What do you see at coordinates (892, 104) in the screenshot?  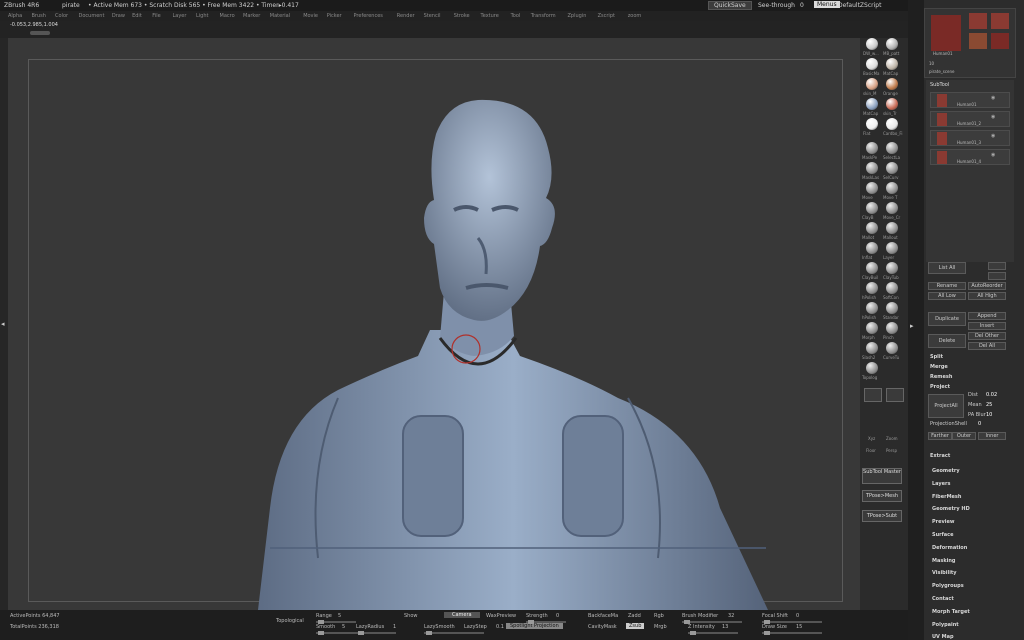 I see `material-7-icon` at bounding box center [892, 104].